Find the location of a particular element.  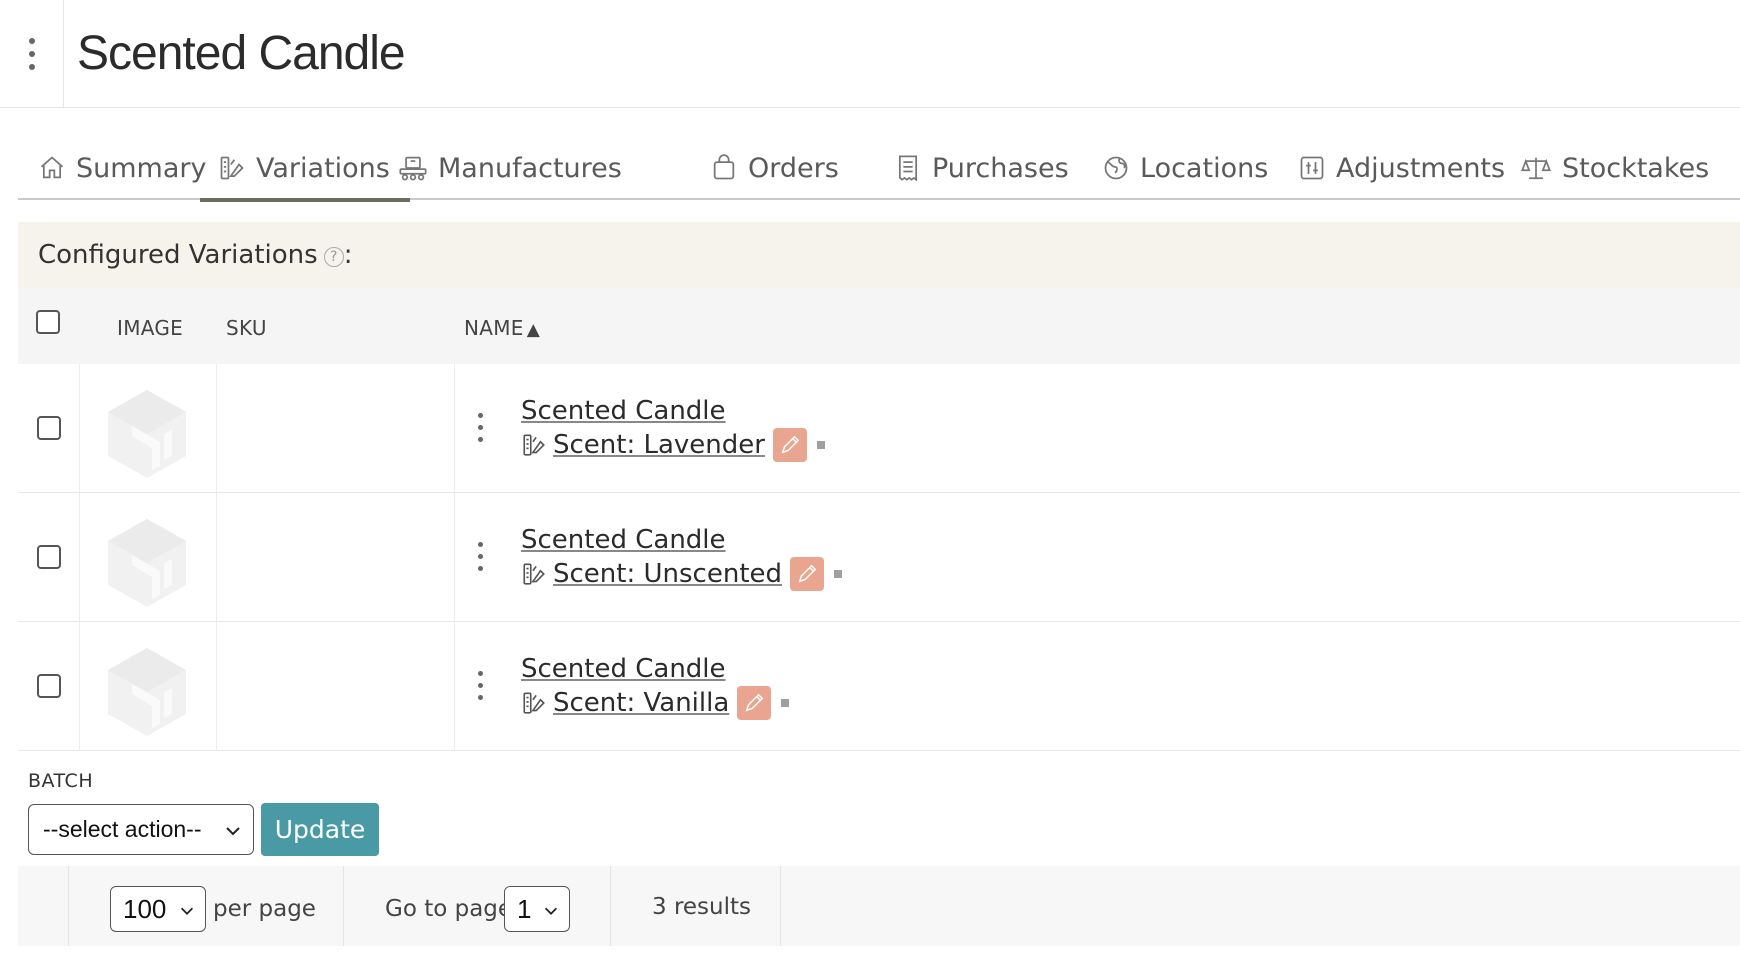

tab-purchases-label: Purchases is located at coordinates (1000, 168).